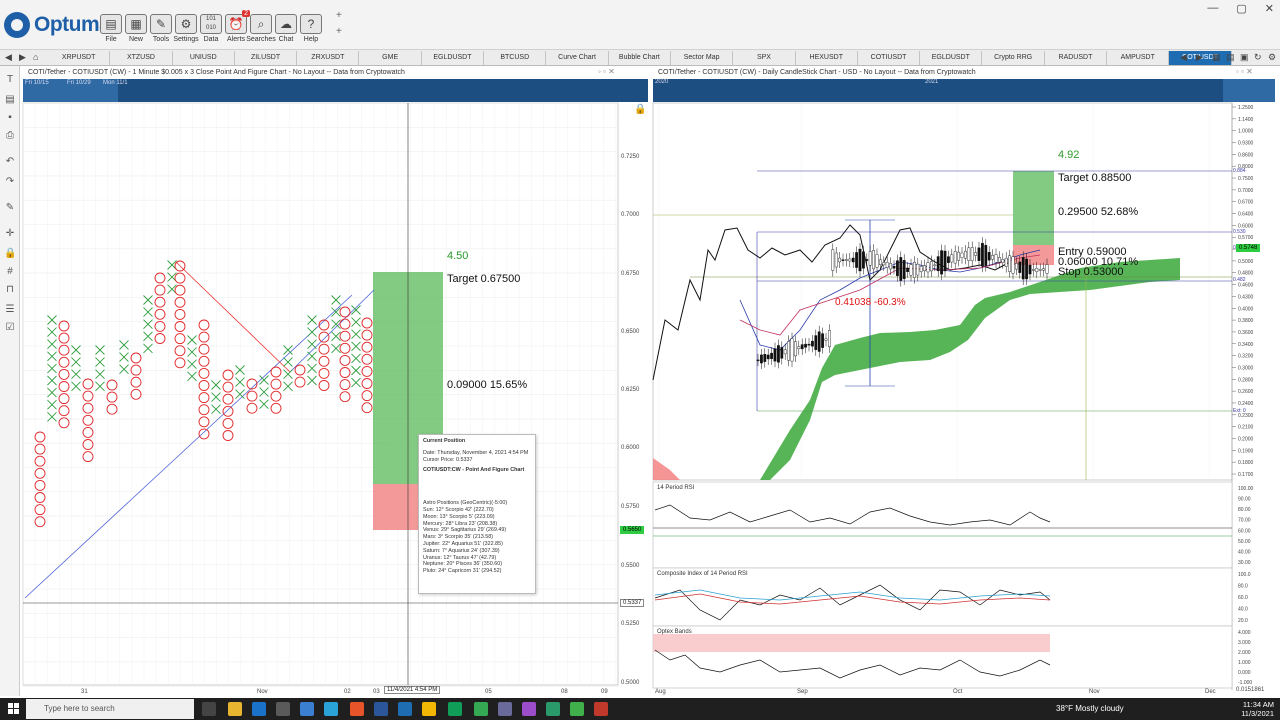 This screenshot has height=720, width=1280. I want to click on save-icon: ▪, so click(10, 118).